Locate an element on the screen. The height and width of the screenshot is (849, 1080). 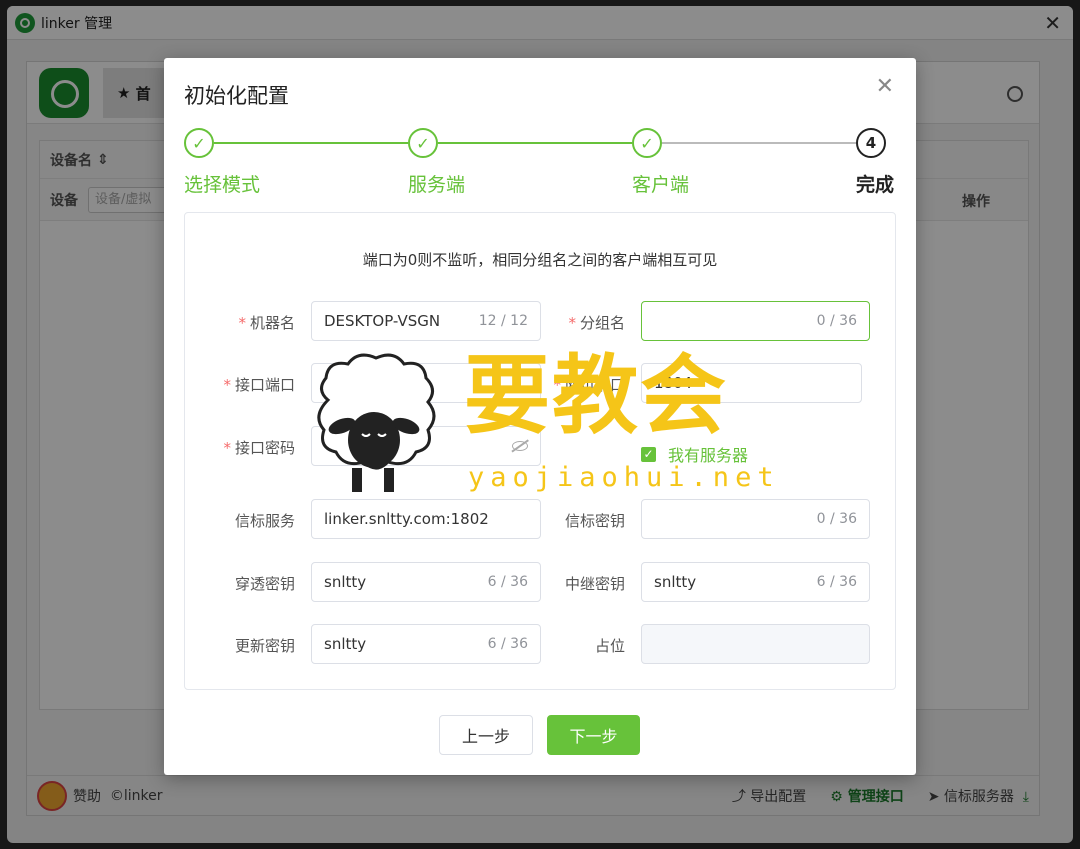
placeholder-field-input is located at coordinates (755, 644).